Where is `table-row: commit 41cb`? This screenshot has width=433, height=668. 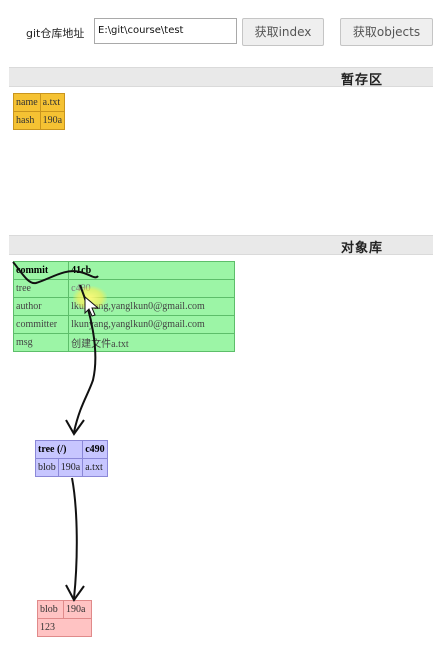
table-row: commit 41cb is located at coordinates (123, 270).